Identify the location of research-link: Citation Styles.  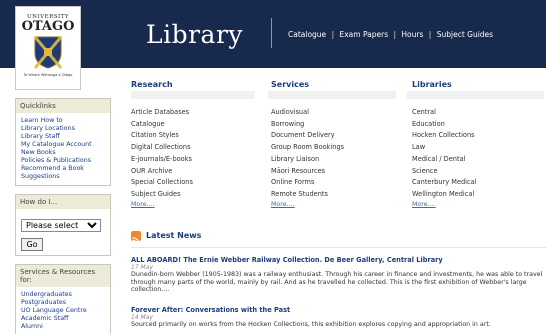
(155, 135).